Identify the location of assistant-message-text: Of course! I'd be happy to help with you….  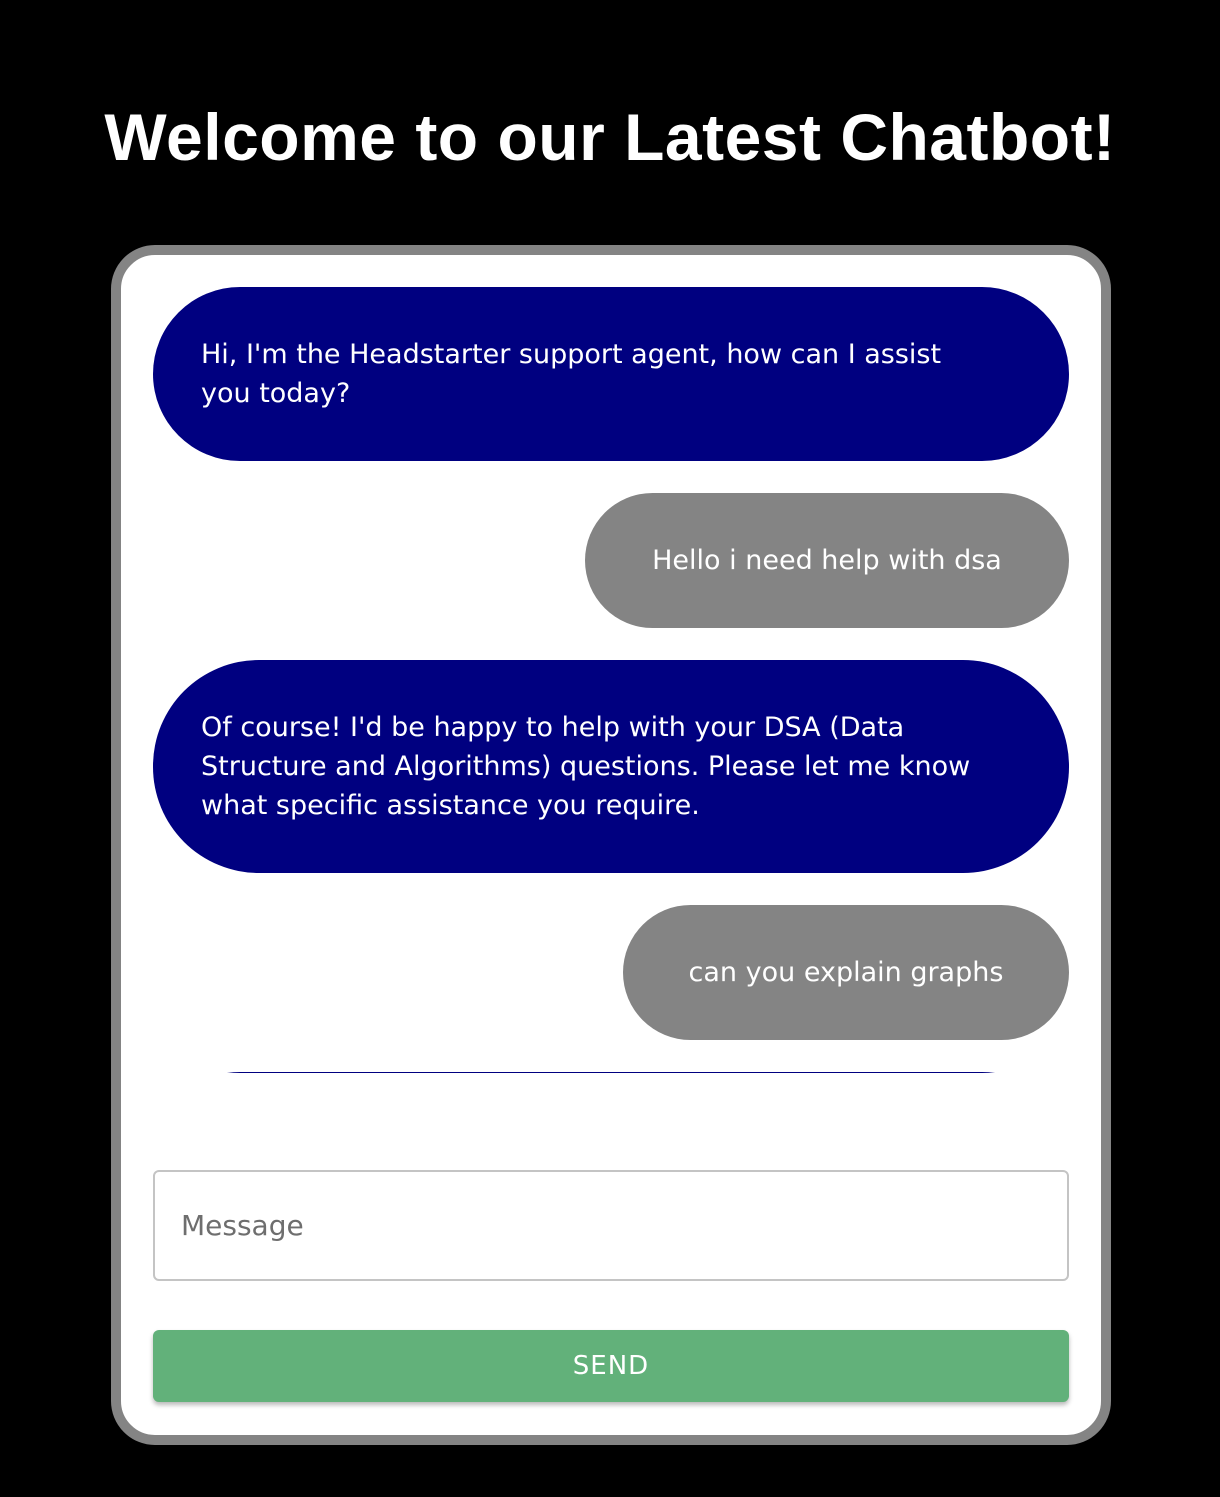
(586, 766).